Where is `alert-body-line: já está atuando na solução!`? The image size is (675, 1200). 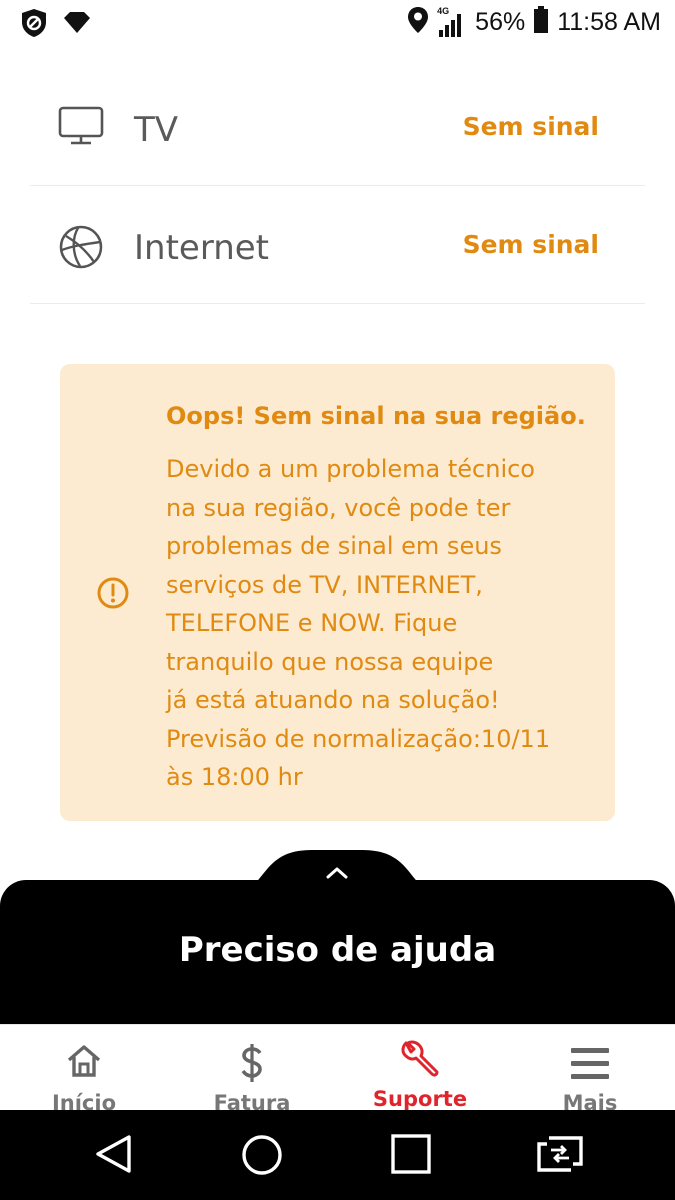
alert-body-line: já está atuando na solução! is located at coordinates (333, 700).